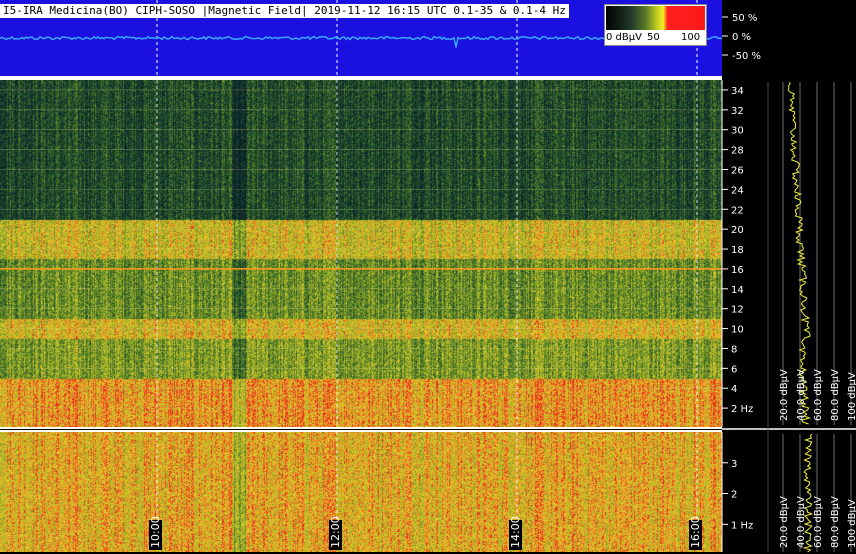 The image size is (856, 554). I want to click on freq-tick-label: 6, so click(734, 369).